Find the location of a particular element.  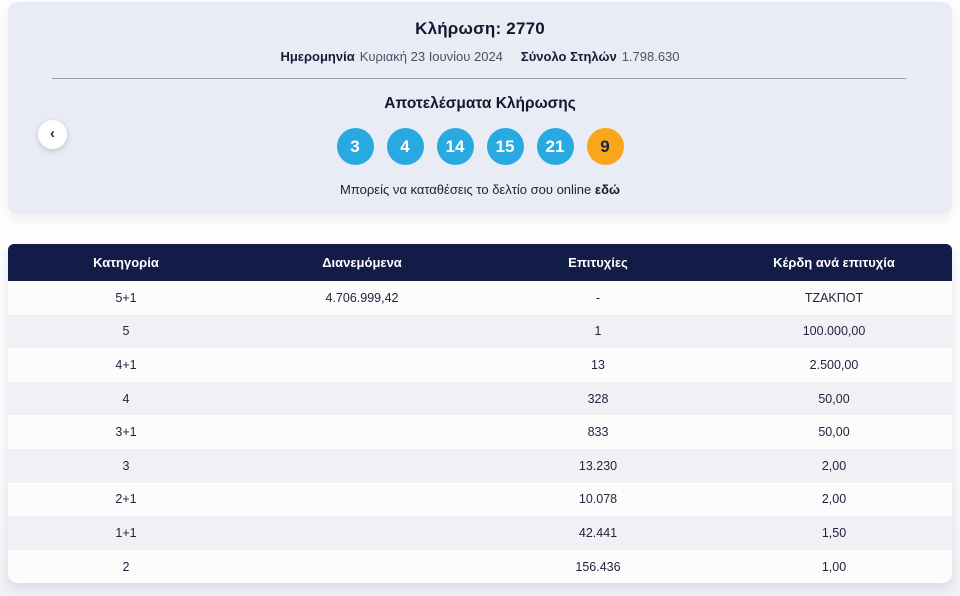

winning-number-ball: 21 is located at coordinates (555, 146).